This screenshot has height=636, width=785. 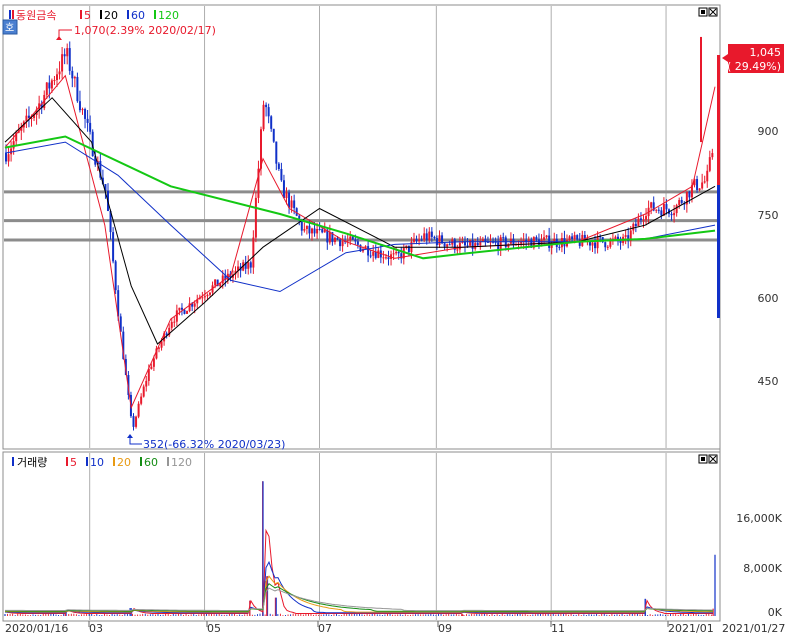 What do you see at coordinates (703, 459) in the screenshot?
I see `volume-panel-restore-button` at bounding box center [703, 459].